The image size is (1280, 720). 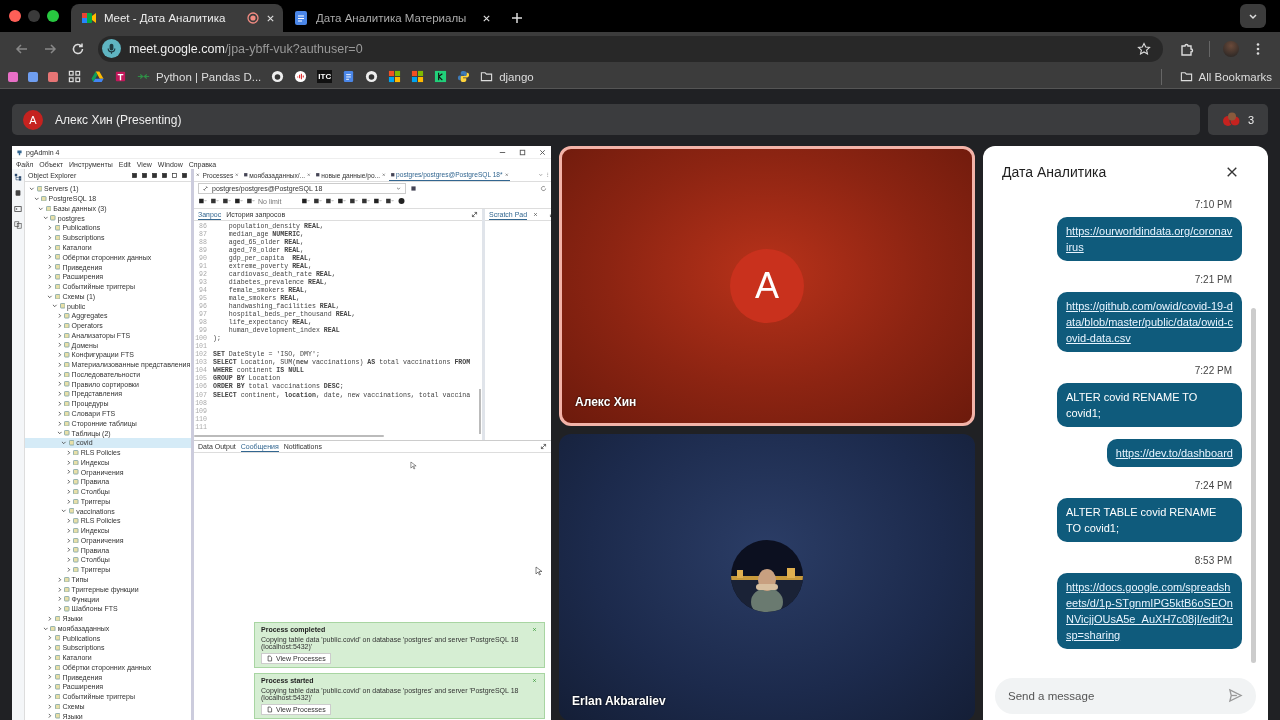 I want to click on four-squares-icon, so click(x=418, y=76).